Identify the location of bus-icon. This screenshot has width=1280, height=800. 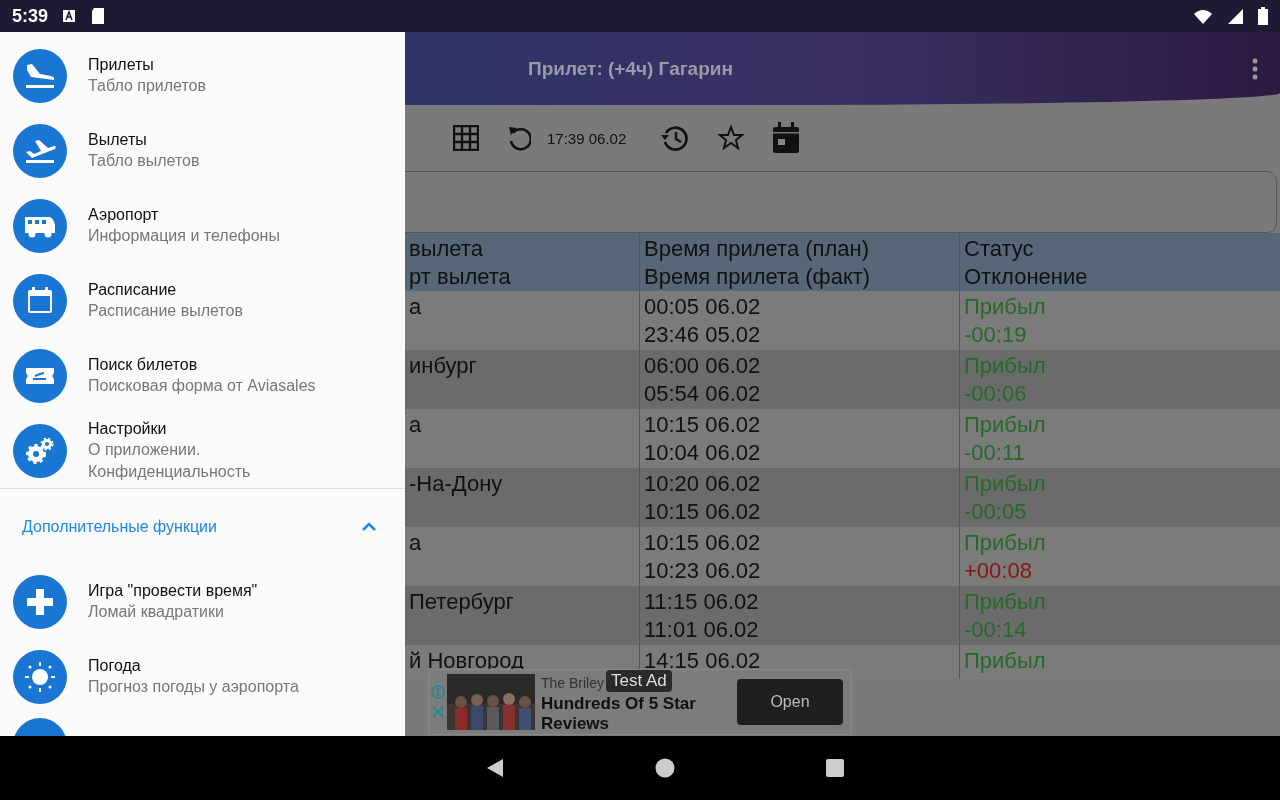
(40, 225).